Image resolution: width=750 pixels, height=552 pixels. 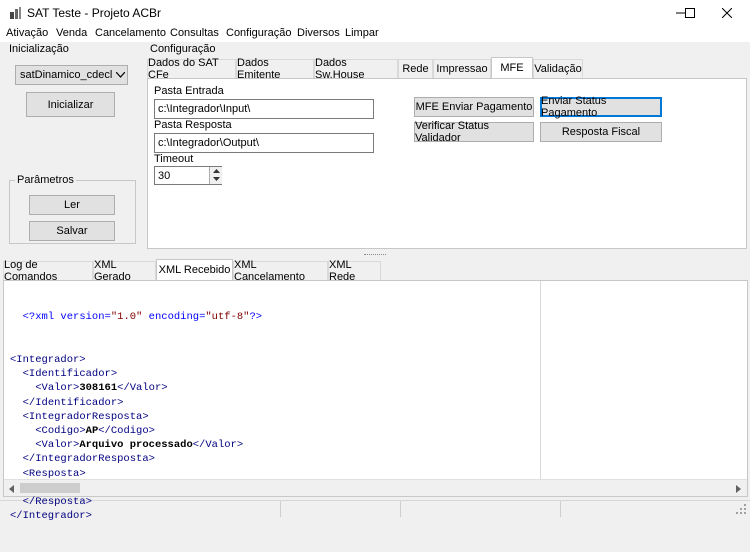 I want to click on timeout-spin: 30, so click(x=188, y=175).